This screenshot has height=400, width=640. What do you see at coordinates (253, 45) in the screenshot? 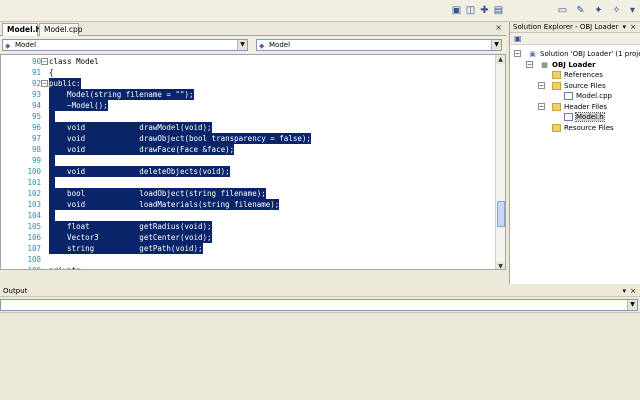
I see `navigation-bar: ◆ Model ▼ ◆ Model ▼` at bounding box center [253, 45].